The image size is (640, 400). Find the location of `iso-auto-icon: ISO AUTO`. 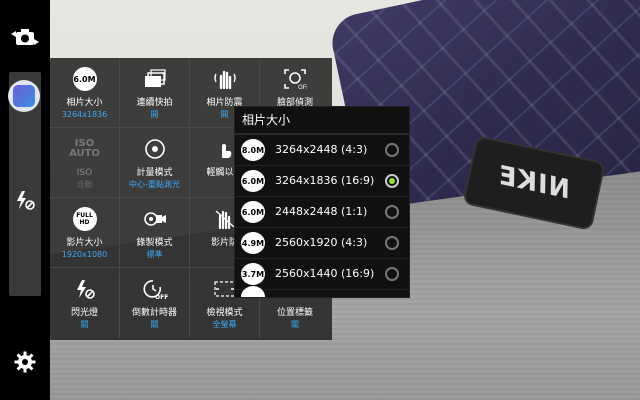

iso-auto-icon: ISO AUTO is located at coordinates (84, 148).